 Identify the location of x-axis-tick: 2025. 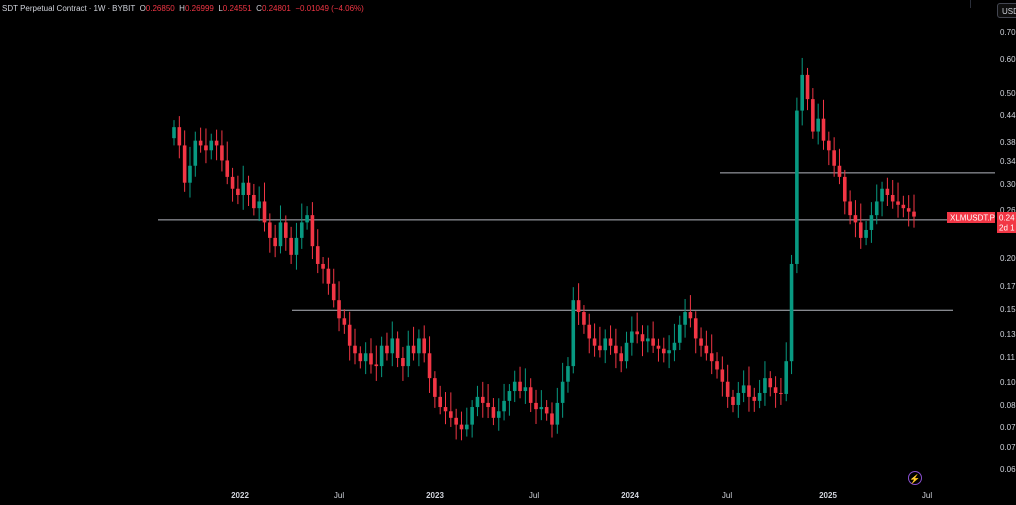
(828, 495).